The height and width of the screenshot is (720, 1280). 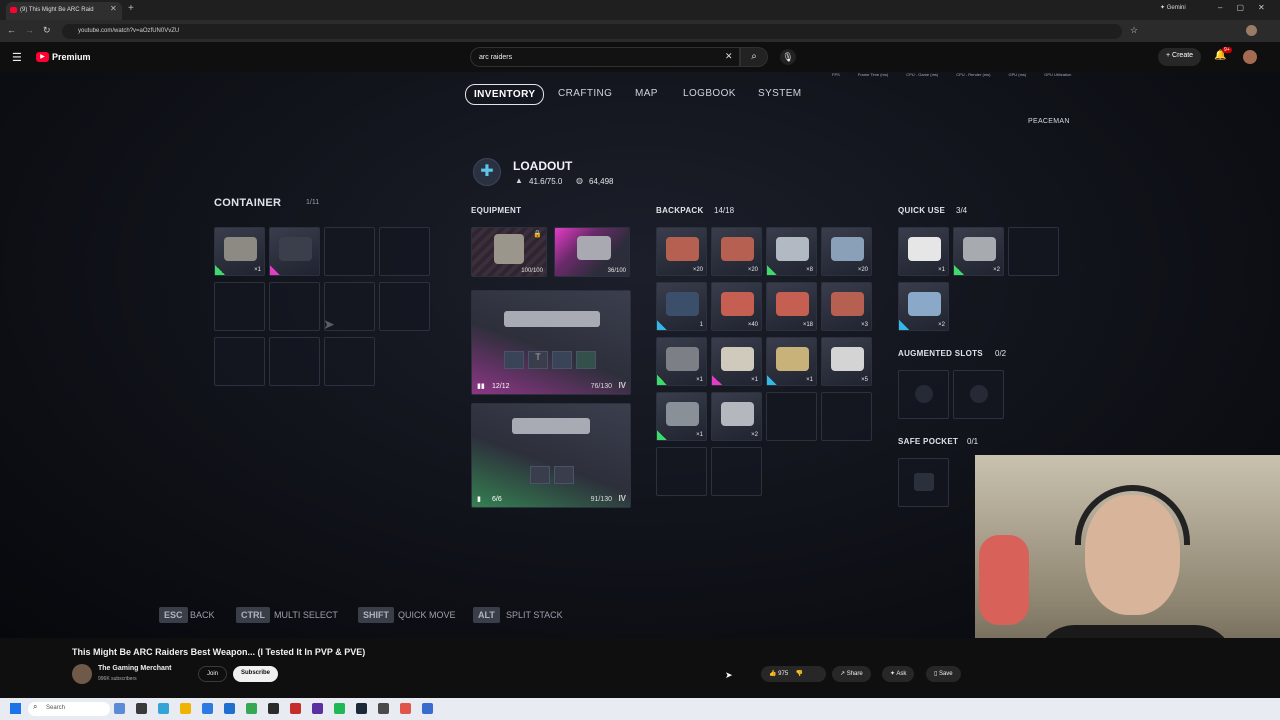 I want to click on attachment-slot-2-icon, so click(x=564, y=475).